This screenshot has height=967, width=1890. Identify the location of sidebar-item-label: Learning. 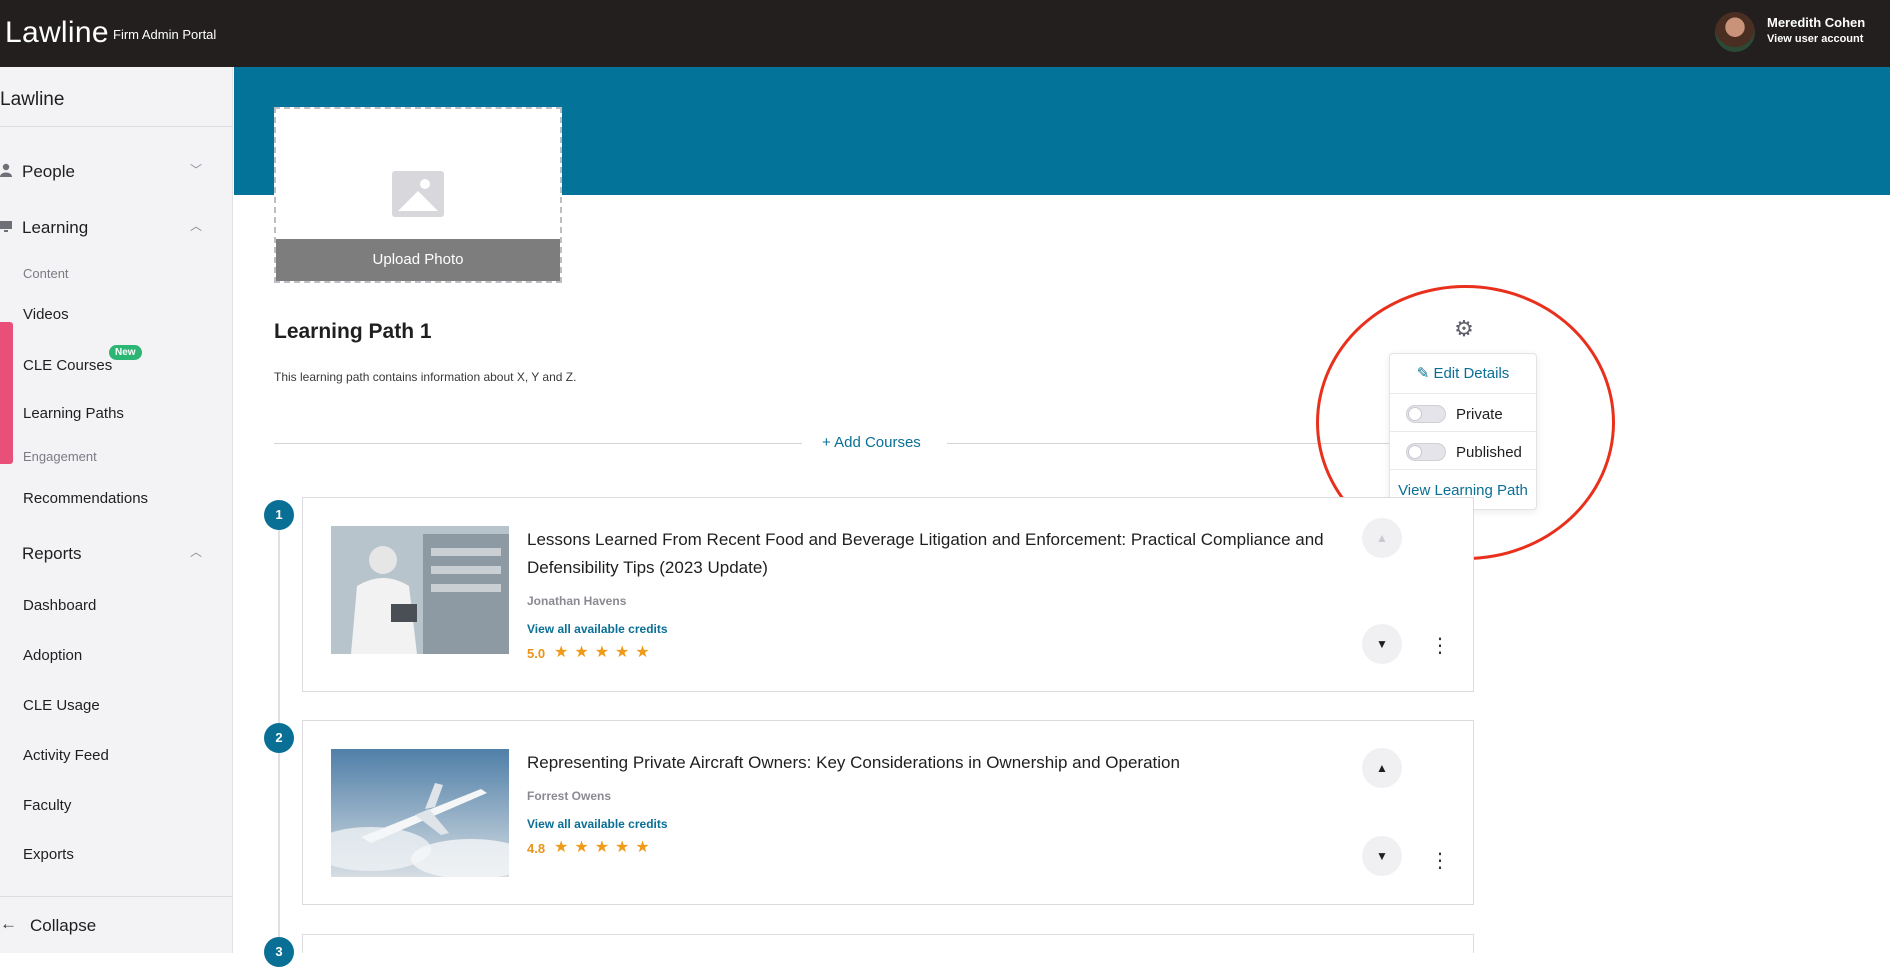
(55, 227).